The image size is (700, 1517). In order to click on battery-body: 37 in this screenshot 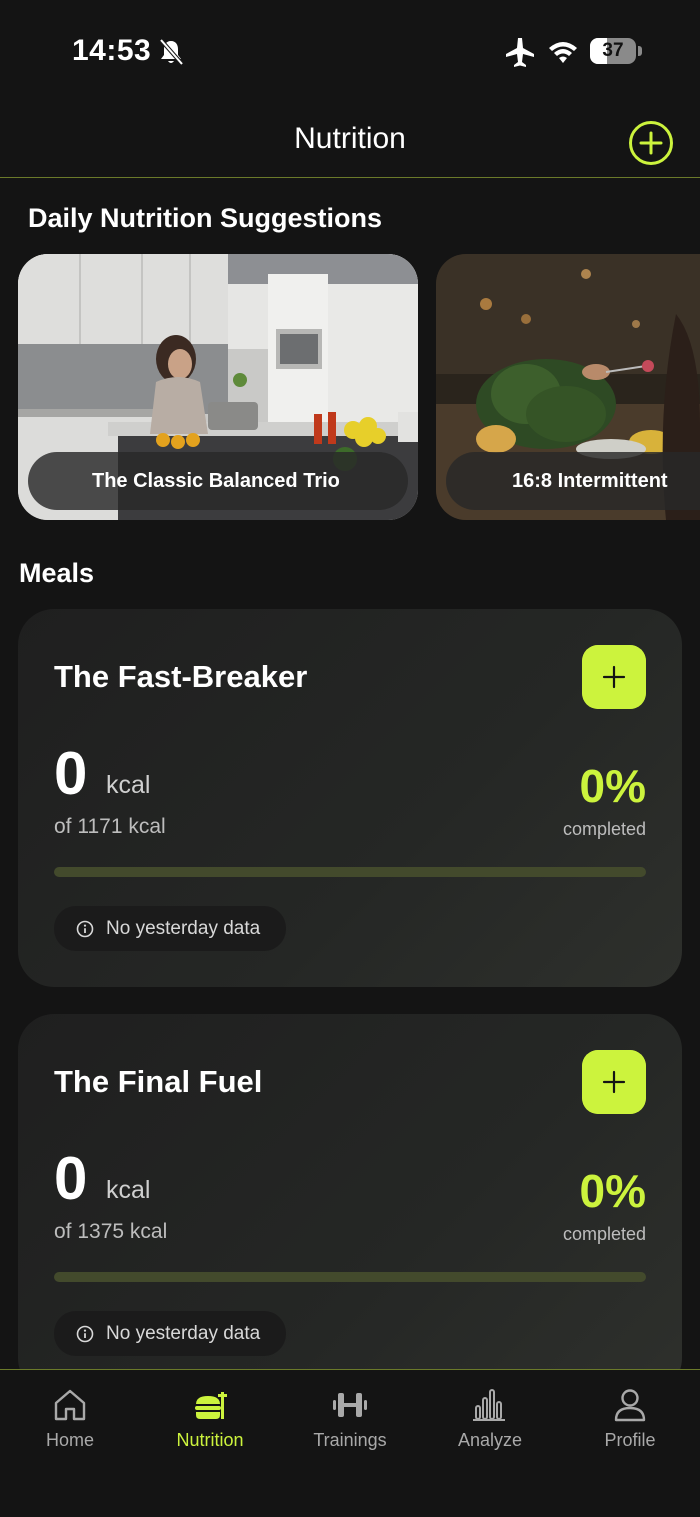, I will do `click(613, 51)`.